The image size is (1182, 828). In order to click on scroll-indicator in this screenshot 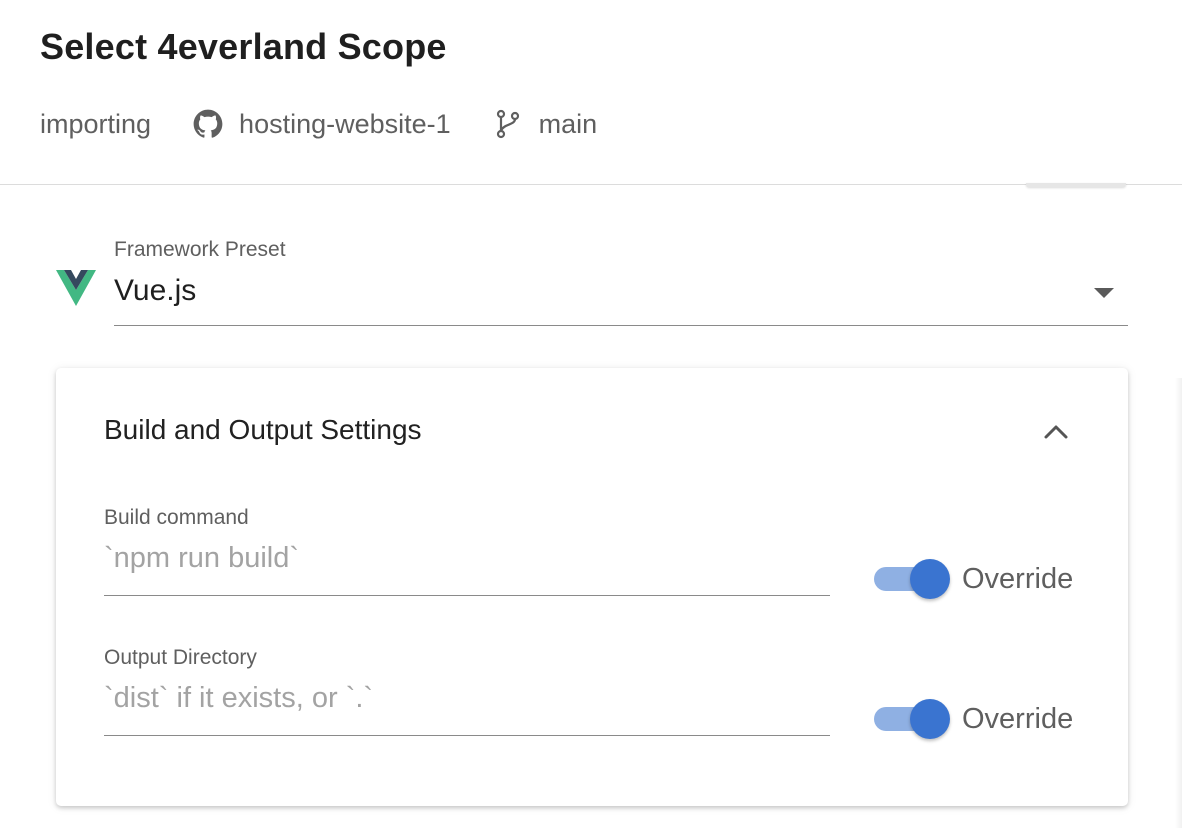, I will do `click(1076, 185)`.